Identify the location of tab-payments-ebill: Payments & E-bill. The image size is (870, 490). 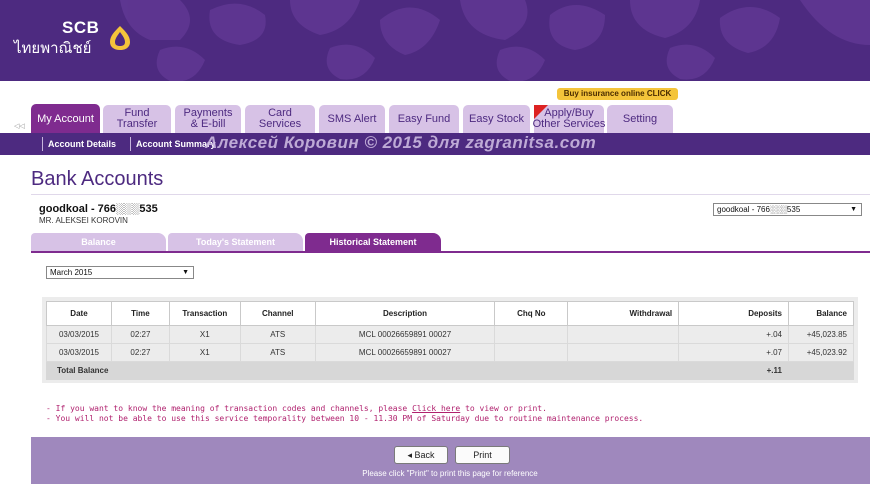
(208, 119).